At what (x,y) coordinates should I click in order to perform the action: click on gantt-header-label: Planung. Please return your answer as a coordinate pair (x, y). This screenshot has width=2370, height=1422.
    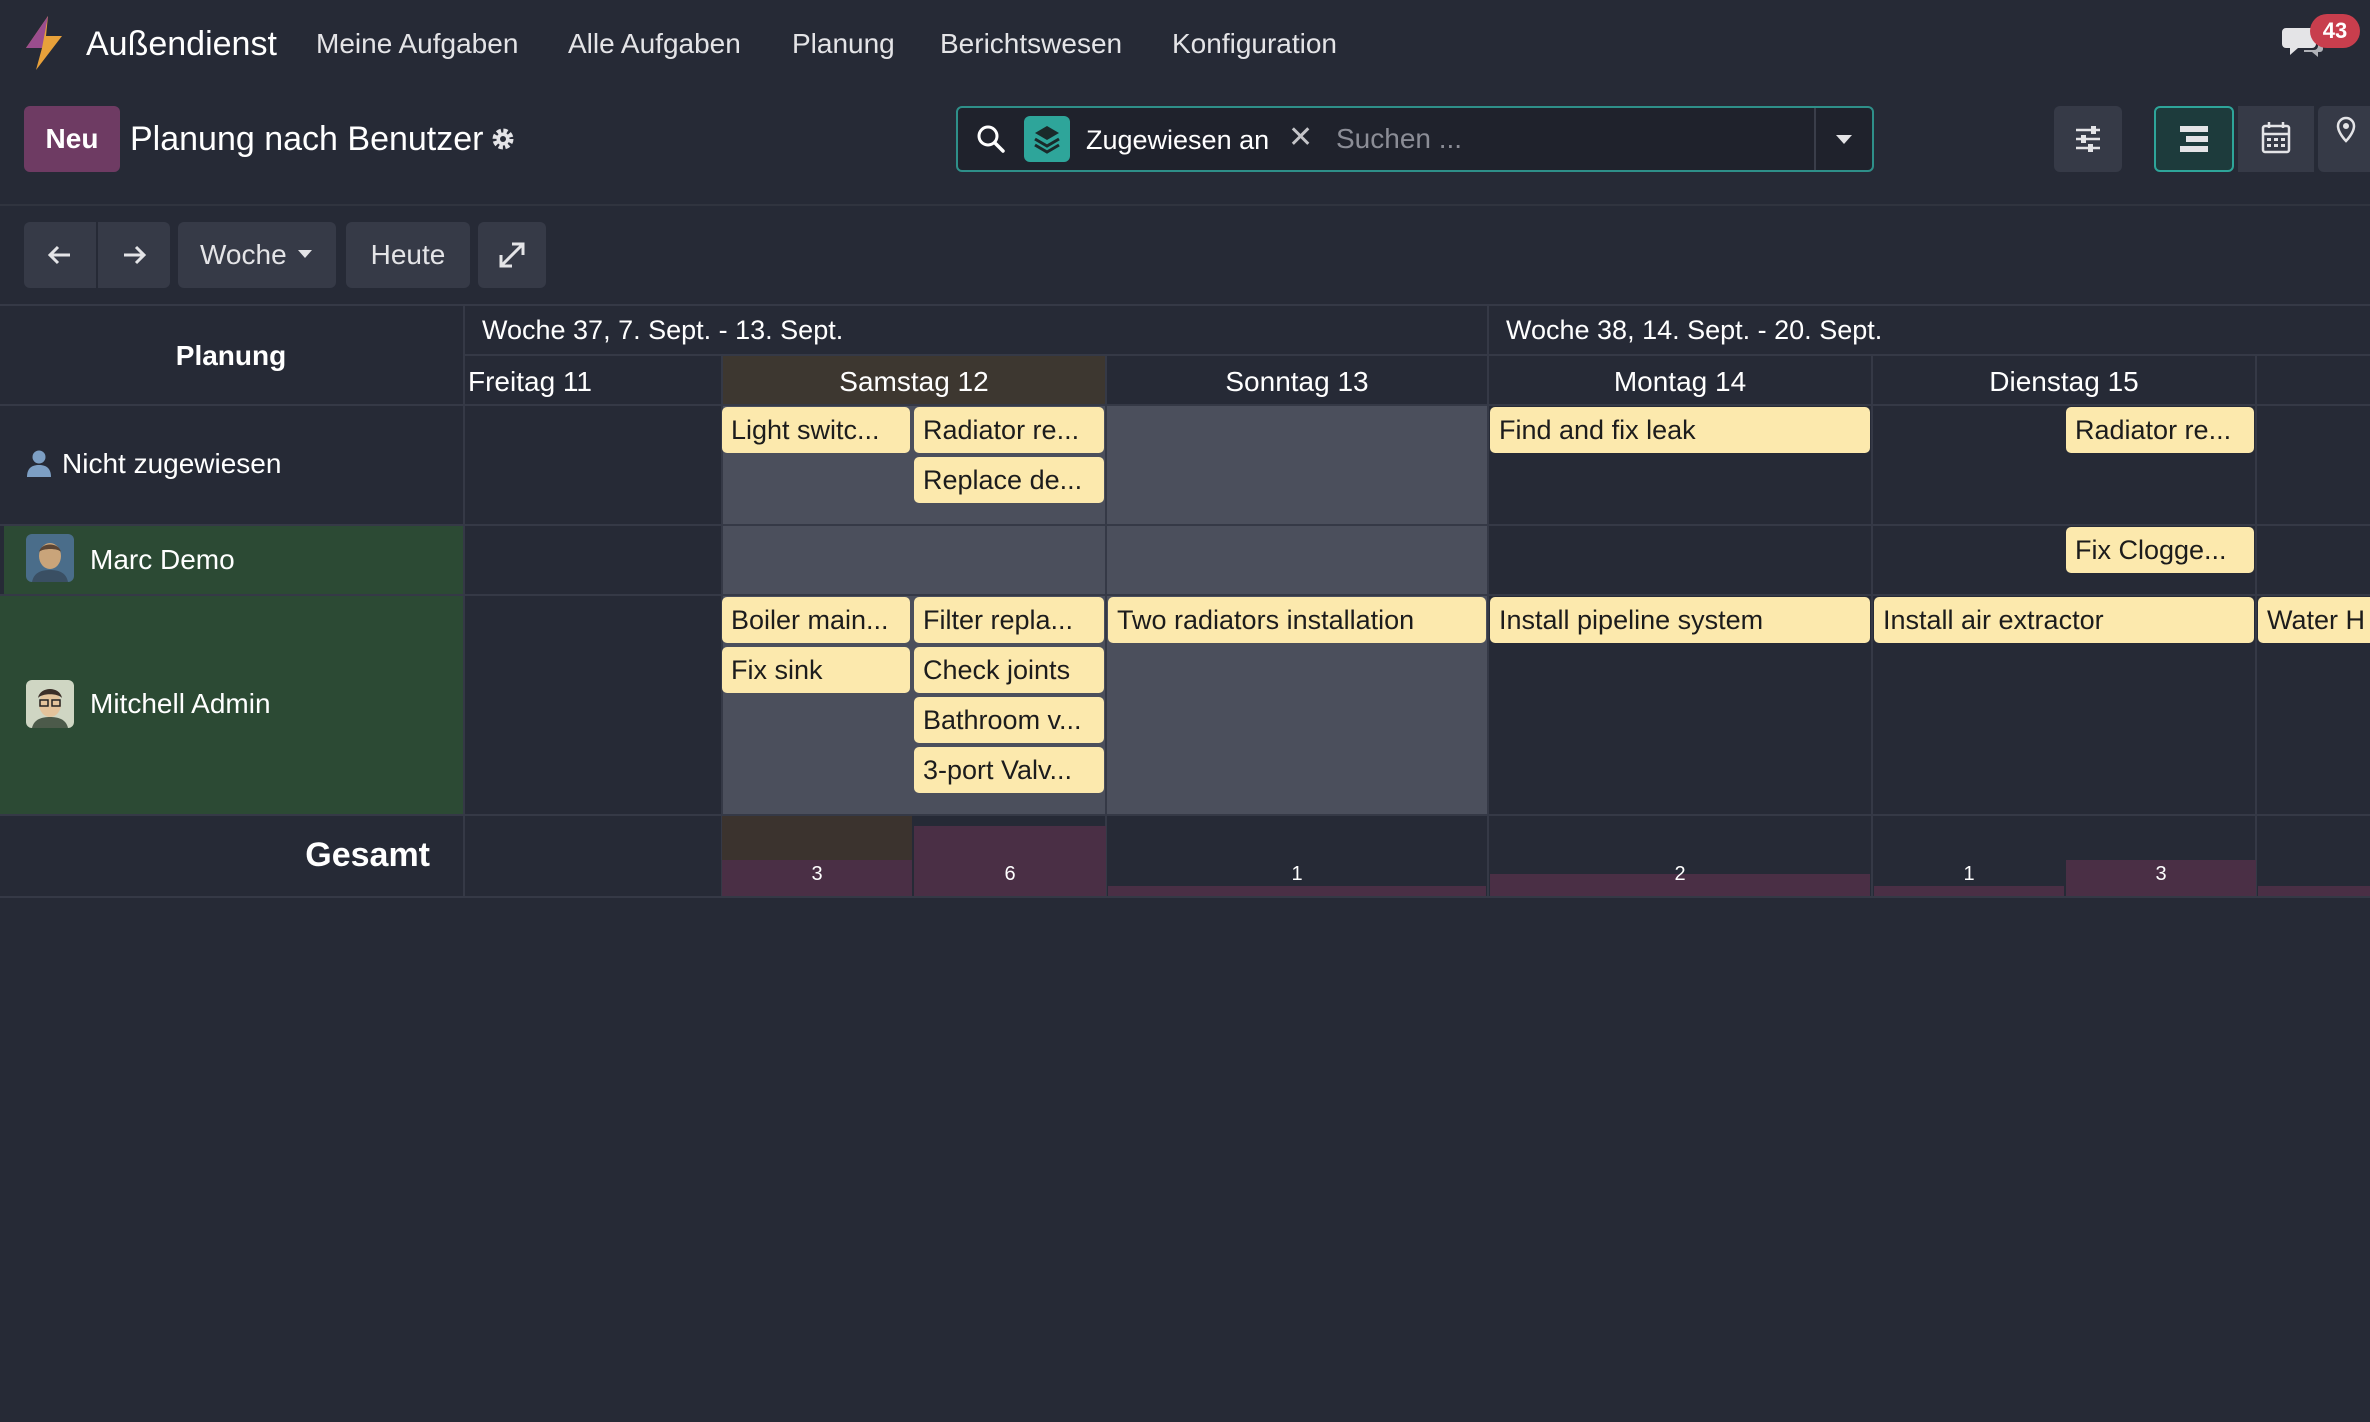
    Looking at the image, I should click on (231, 355).